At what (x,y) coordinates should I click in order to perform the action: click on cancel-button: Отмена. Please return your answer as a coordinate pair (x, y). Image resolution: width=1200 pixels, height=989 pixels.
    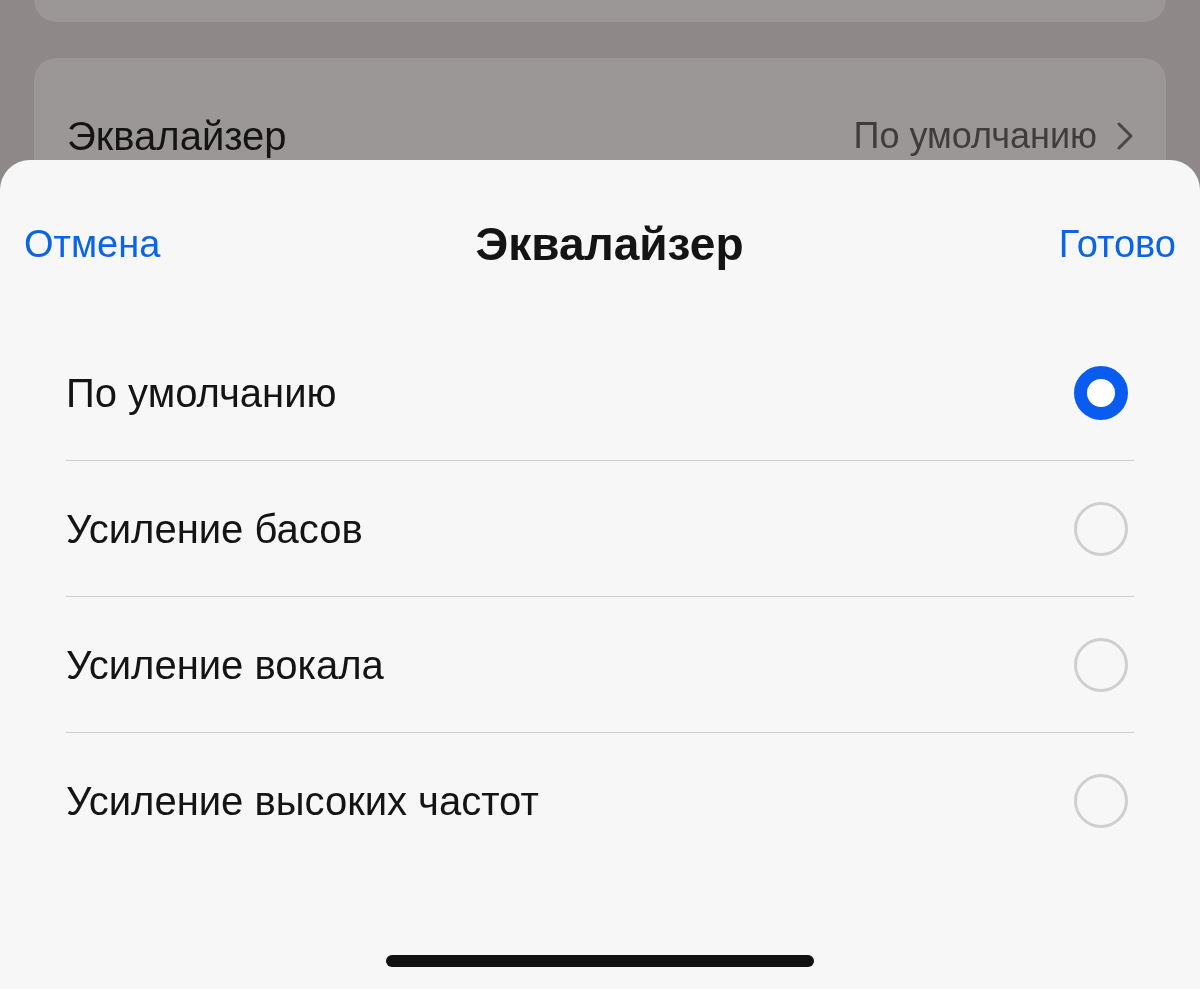
    Looking at the image, I should click on (92, 244).